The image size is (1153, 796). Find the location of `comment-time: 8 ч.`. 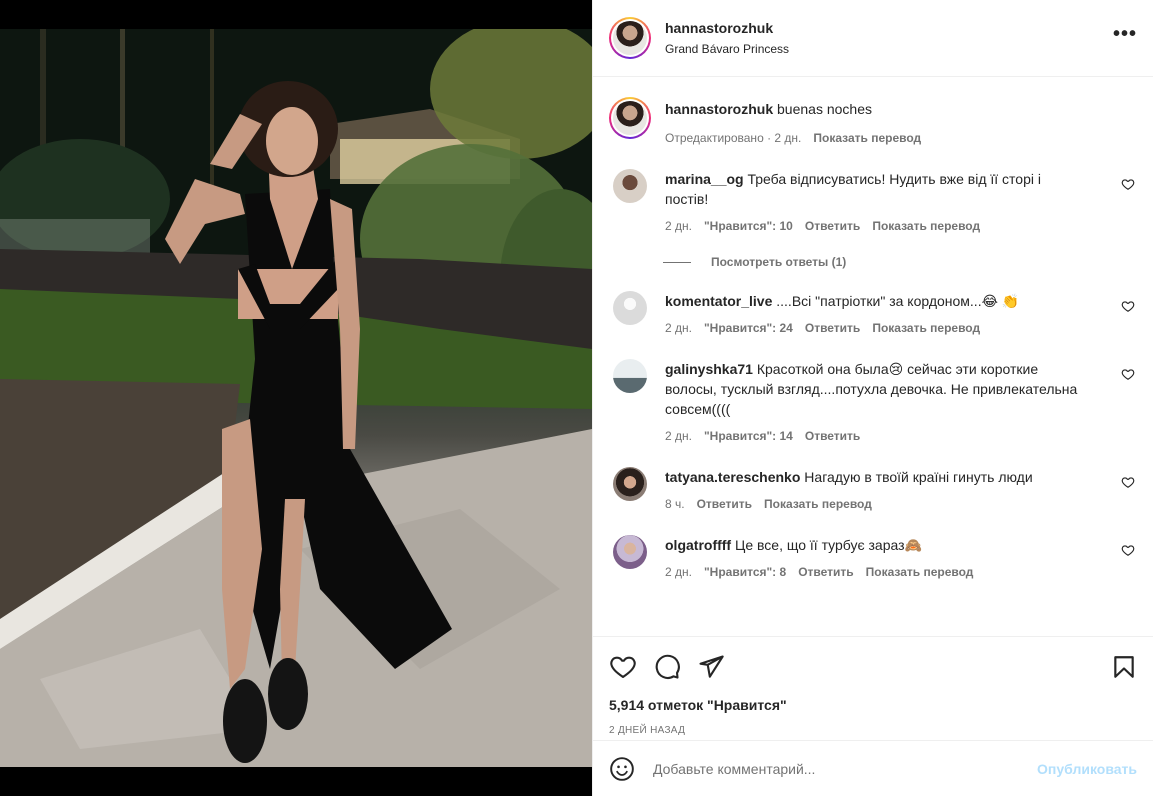

comment-time: 8 ч. is located at coordinates (675, 504).